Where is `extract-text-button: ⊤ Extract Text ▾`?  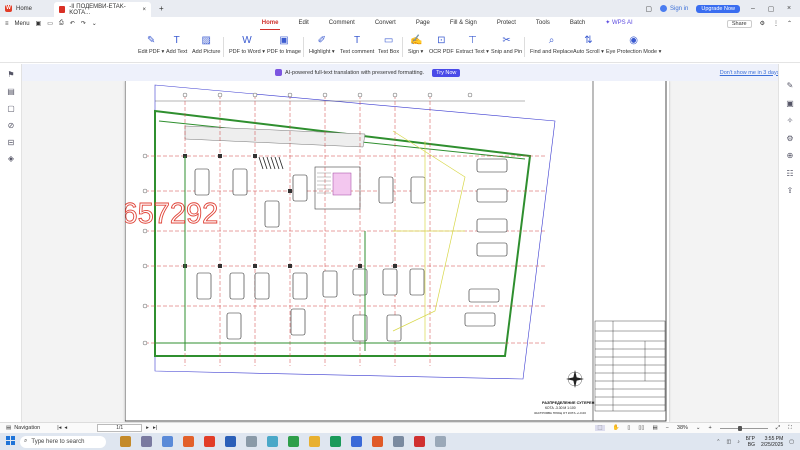
extract-text-button: ⊤ Extract Text ▾ is located at coordinates (472, 45).